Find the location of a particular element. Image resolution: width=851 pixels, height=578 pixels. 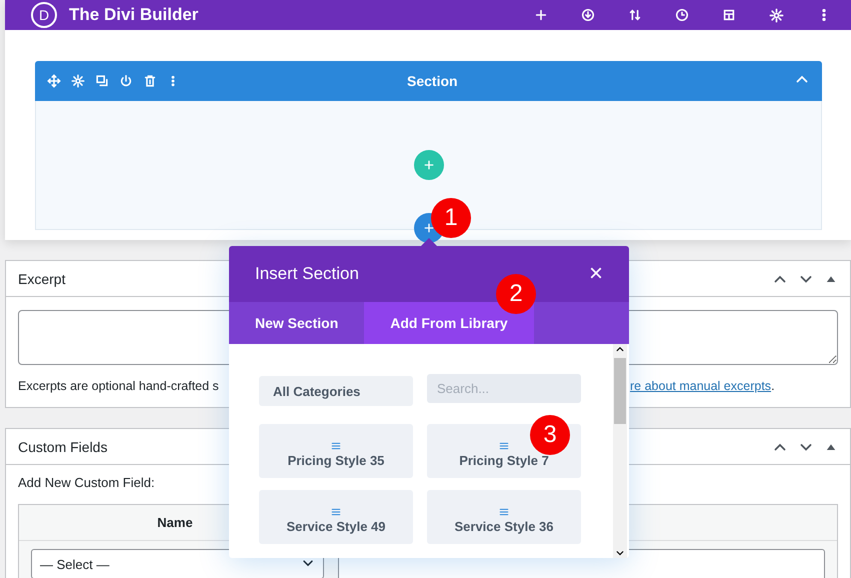

box-title: Excerpt is located at coordinates (42, 278).